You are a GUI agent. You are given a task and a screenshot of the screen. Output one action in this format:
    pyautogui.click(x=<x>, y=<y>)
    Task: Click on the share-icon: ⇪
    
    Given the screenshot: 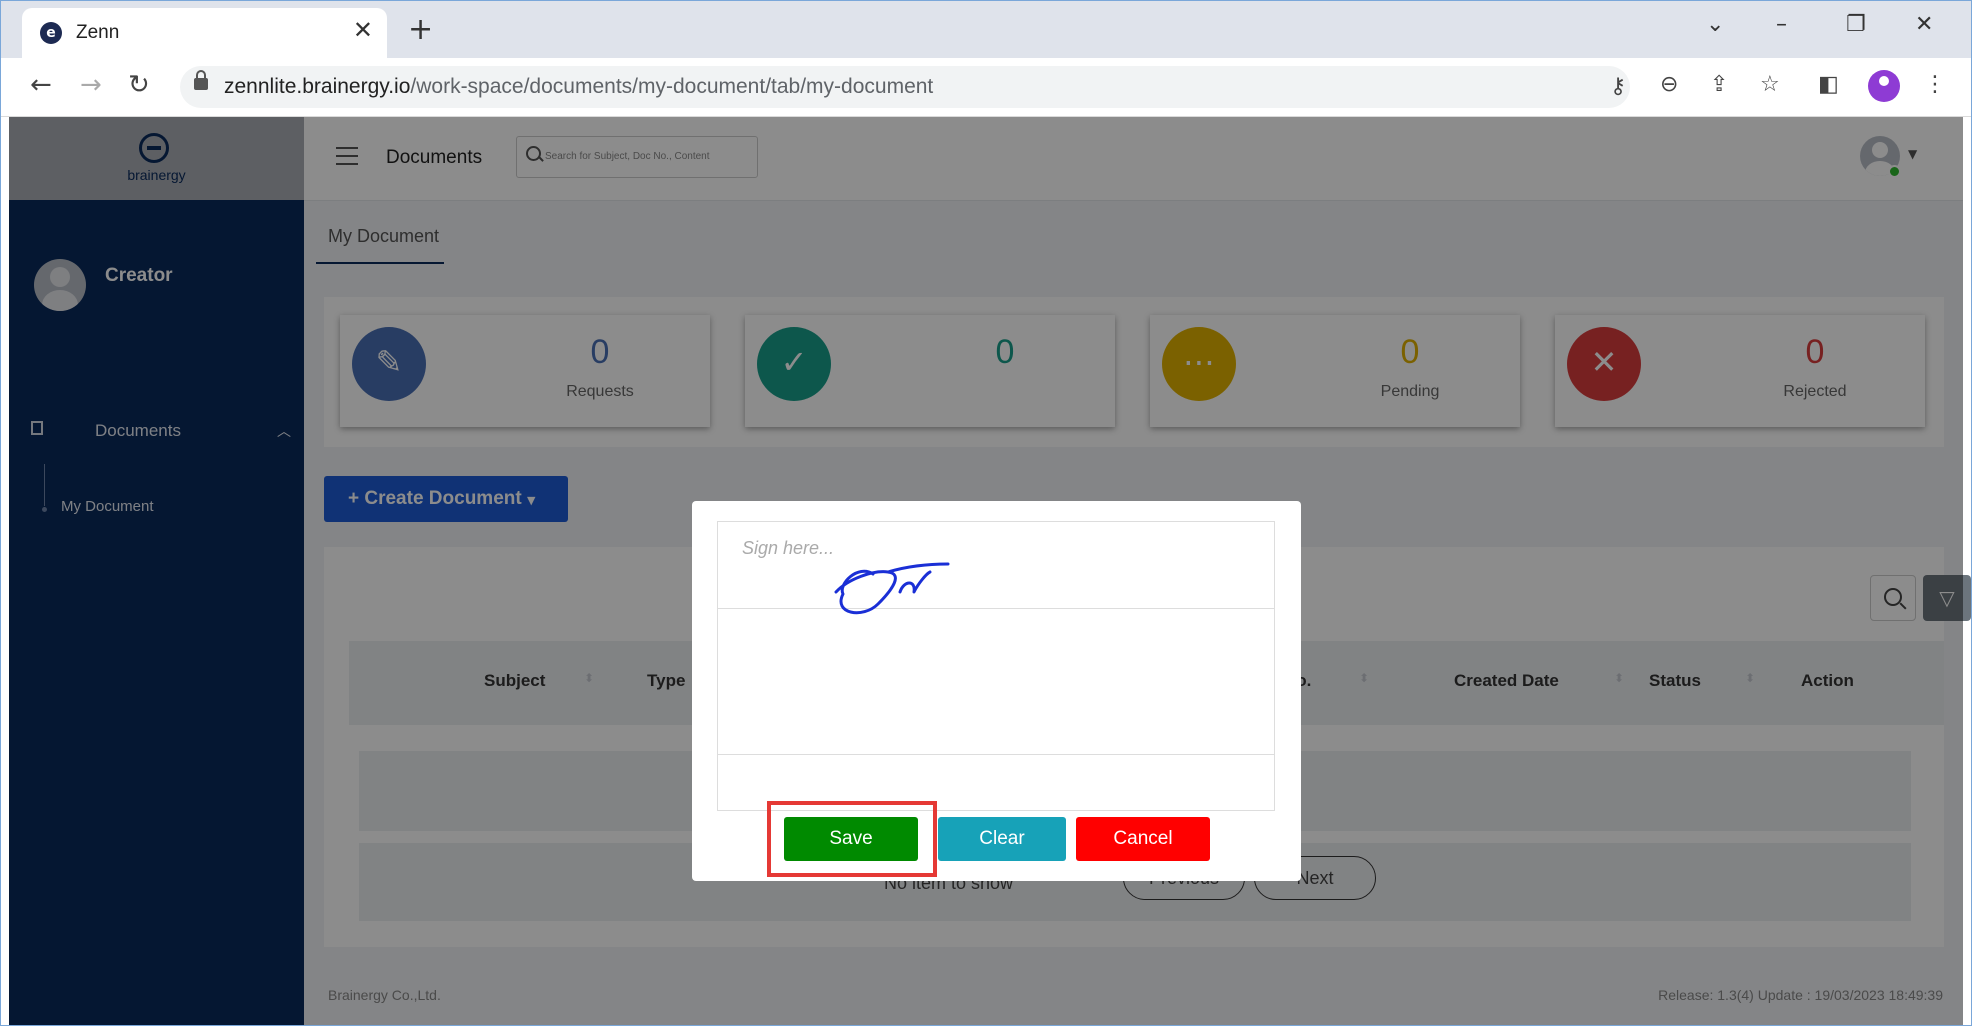 What is the action you would take?
    pyautogui.click(x=1719, y=84)
    